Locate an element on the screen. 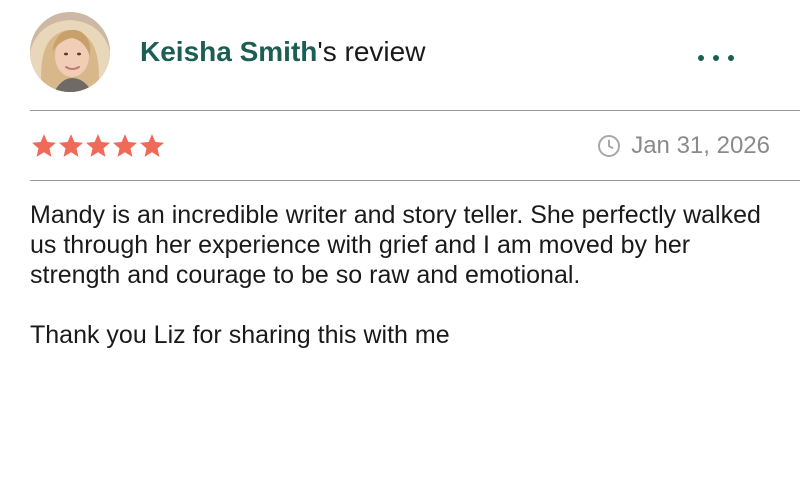 The width and height of the screenshot is (800, 496). reviewer-heading: Keisha Smith's review is located at coordinates (282, 52).